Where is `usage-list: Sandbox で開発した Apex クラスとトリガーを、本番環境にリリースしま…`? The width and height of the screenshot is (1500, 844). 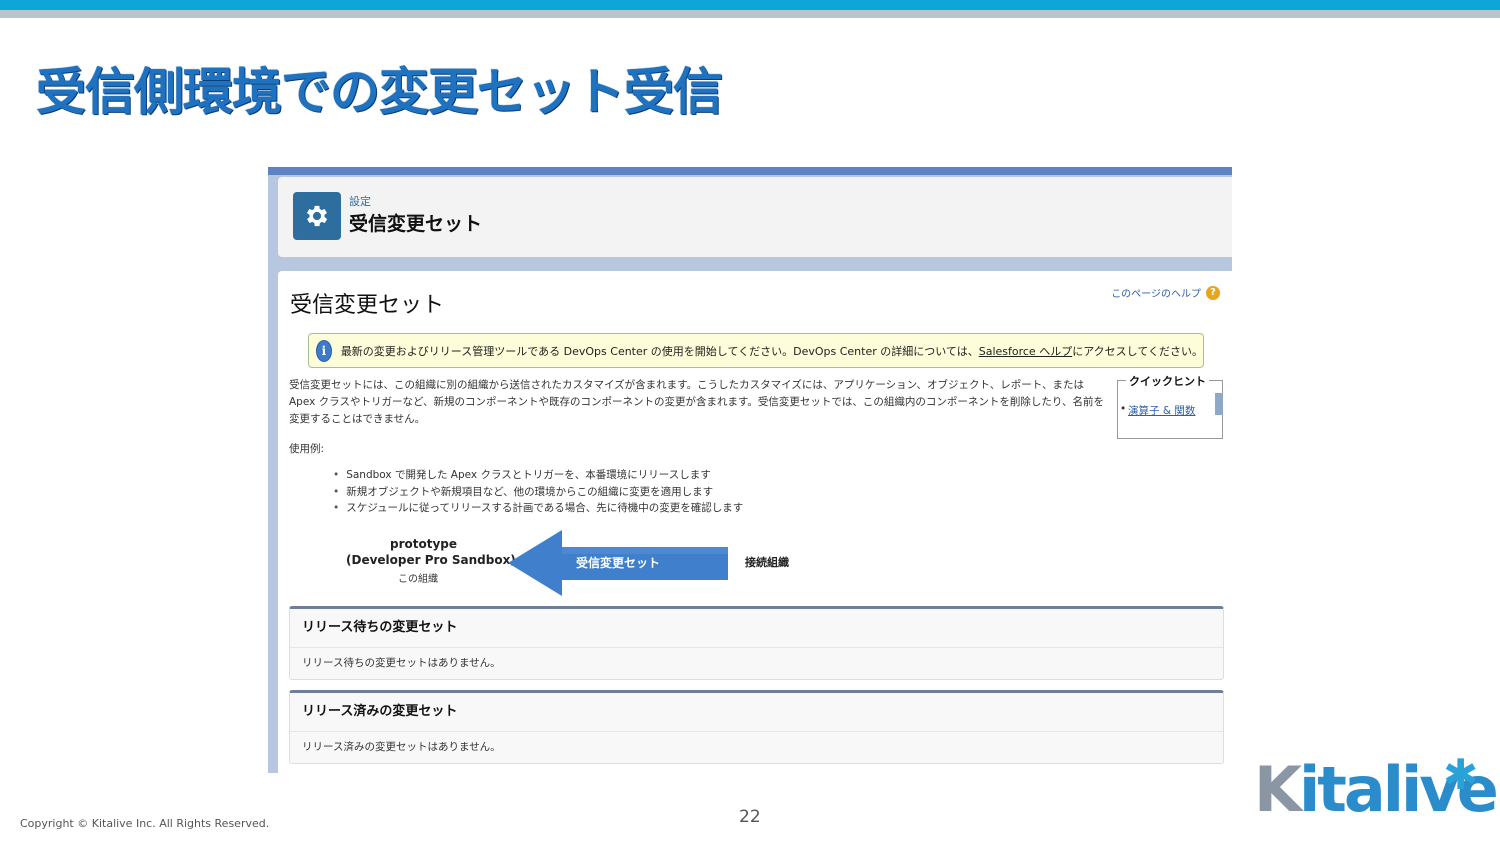
usage-list: Sandbox で開発した Apex クラスとトリガーを、本番環境にリリースしま… is located at coordinates (538, 492).